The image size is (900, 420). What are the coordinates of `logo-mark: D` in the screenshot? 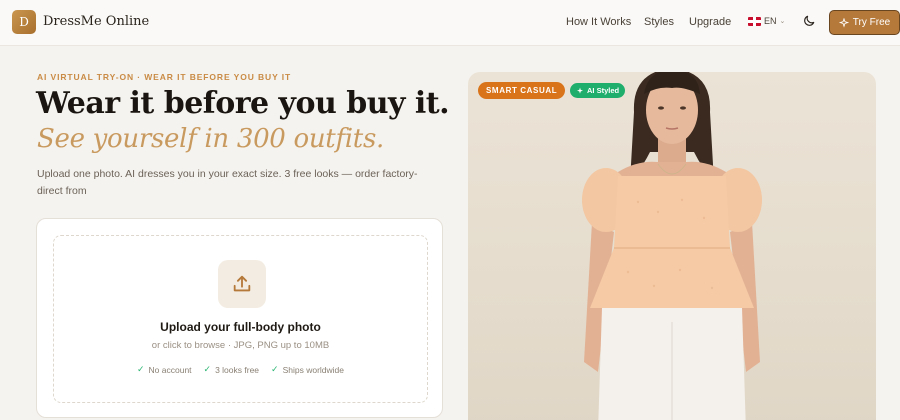 It's located at (24, 22).